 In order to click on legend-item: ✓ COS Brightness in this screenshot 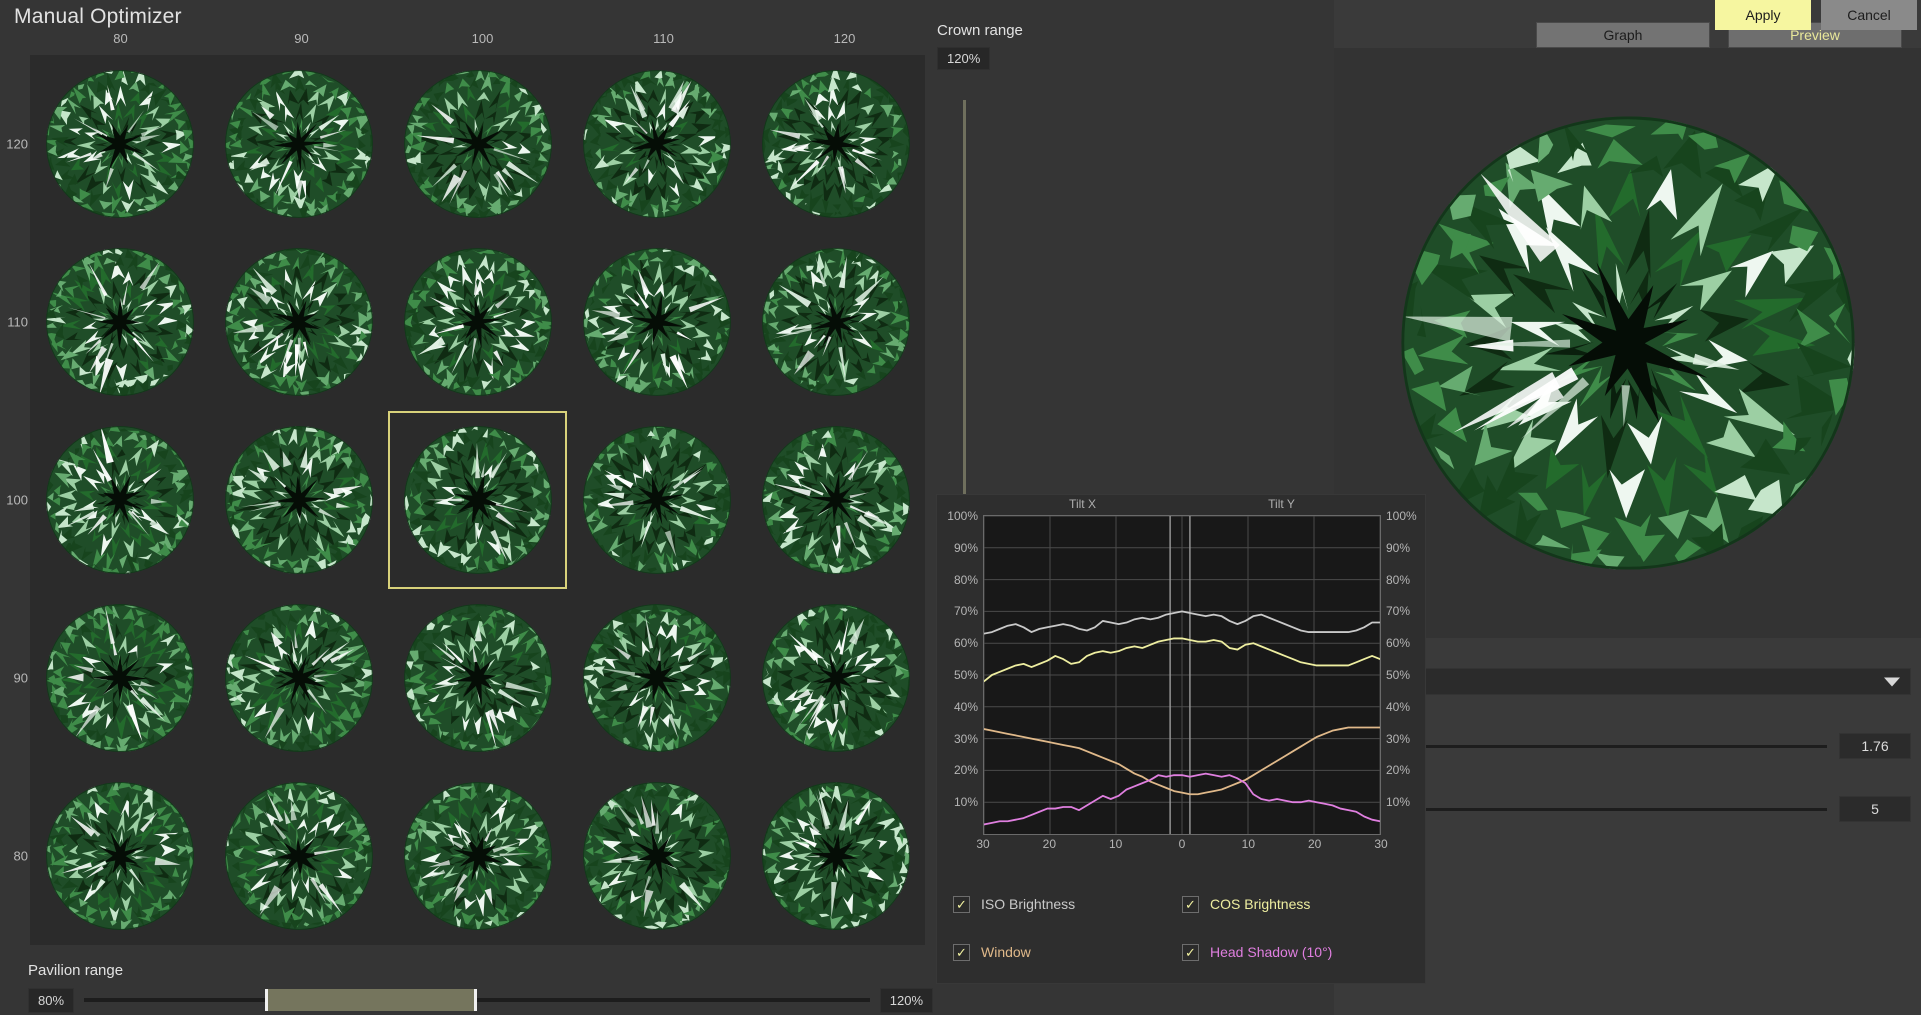, I will do `click(1296, 904)`.